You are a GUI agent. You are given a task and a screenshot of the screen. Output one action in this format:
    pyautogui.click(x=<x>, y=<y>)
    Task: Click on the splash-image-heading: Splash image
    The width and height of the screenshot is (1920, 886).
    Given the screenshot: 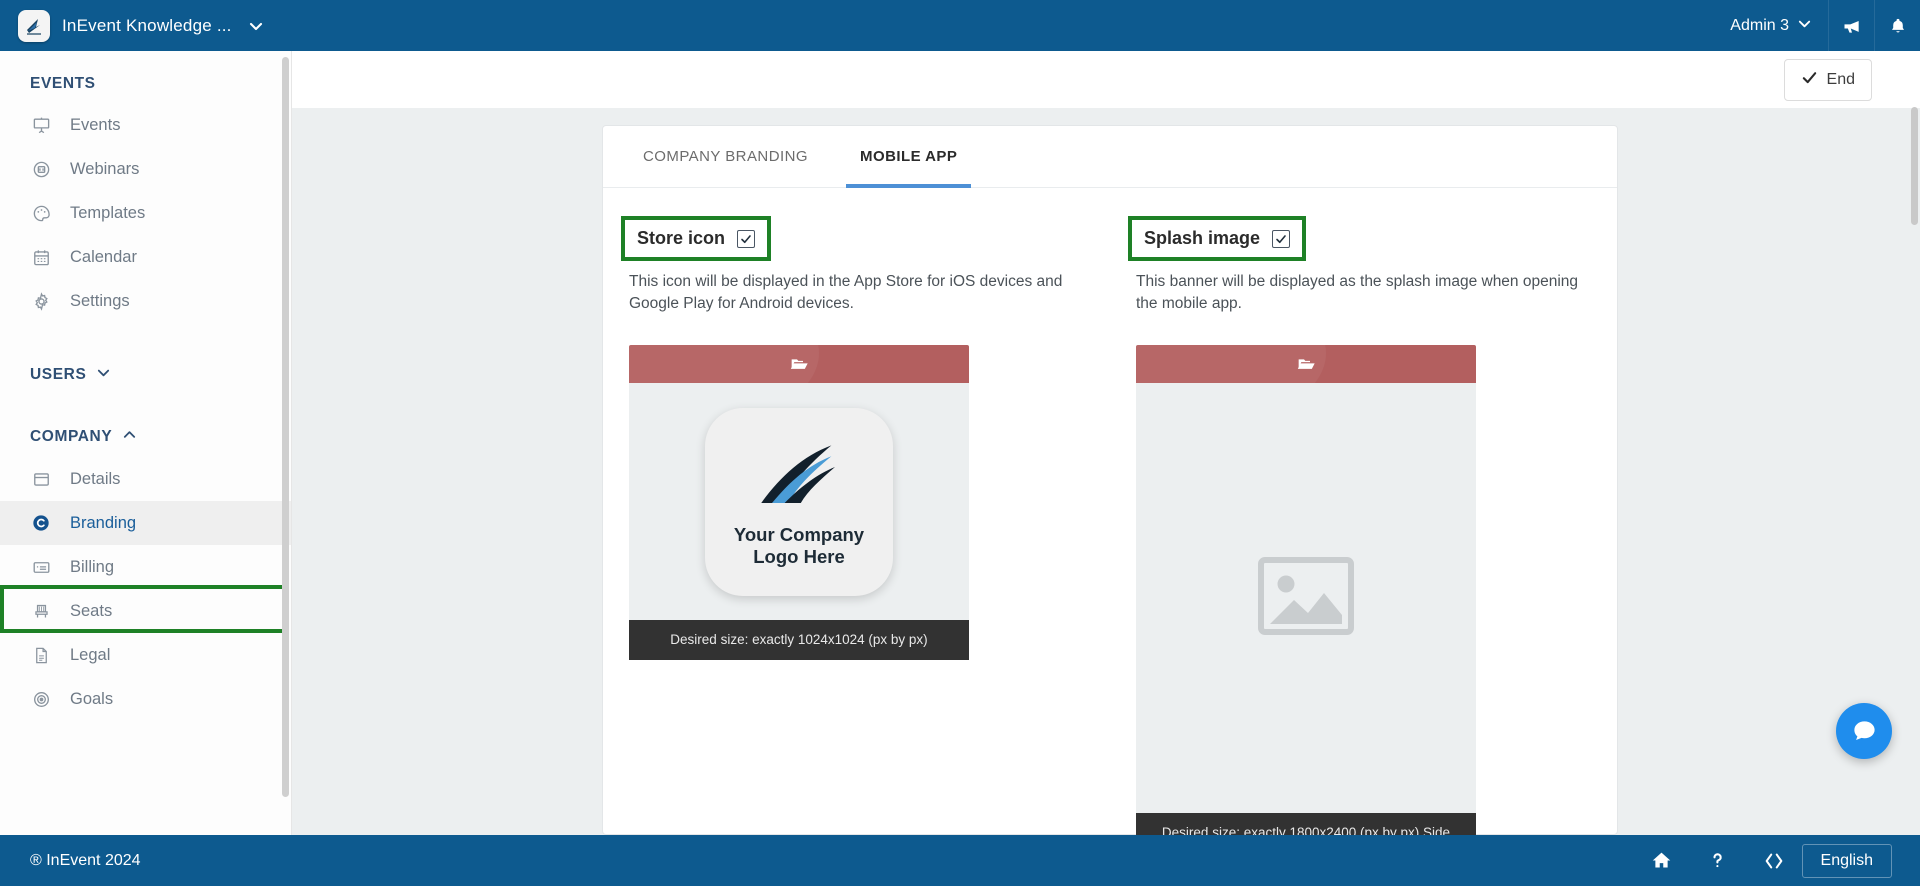 What is the action you would take?
    pyautogui.click(x=1217, y=238)
    